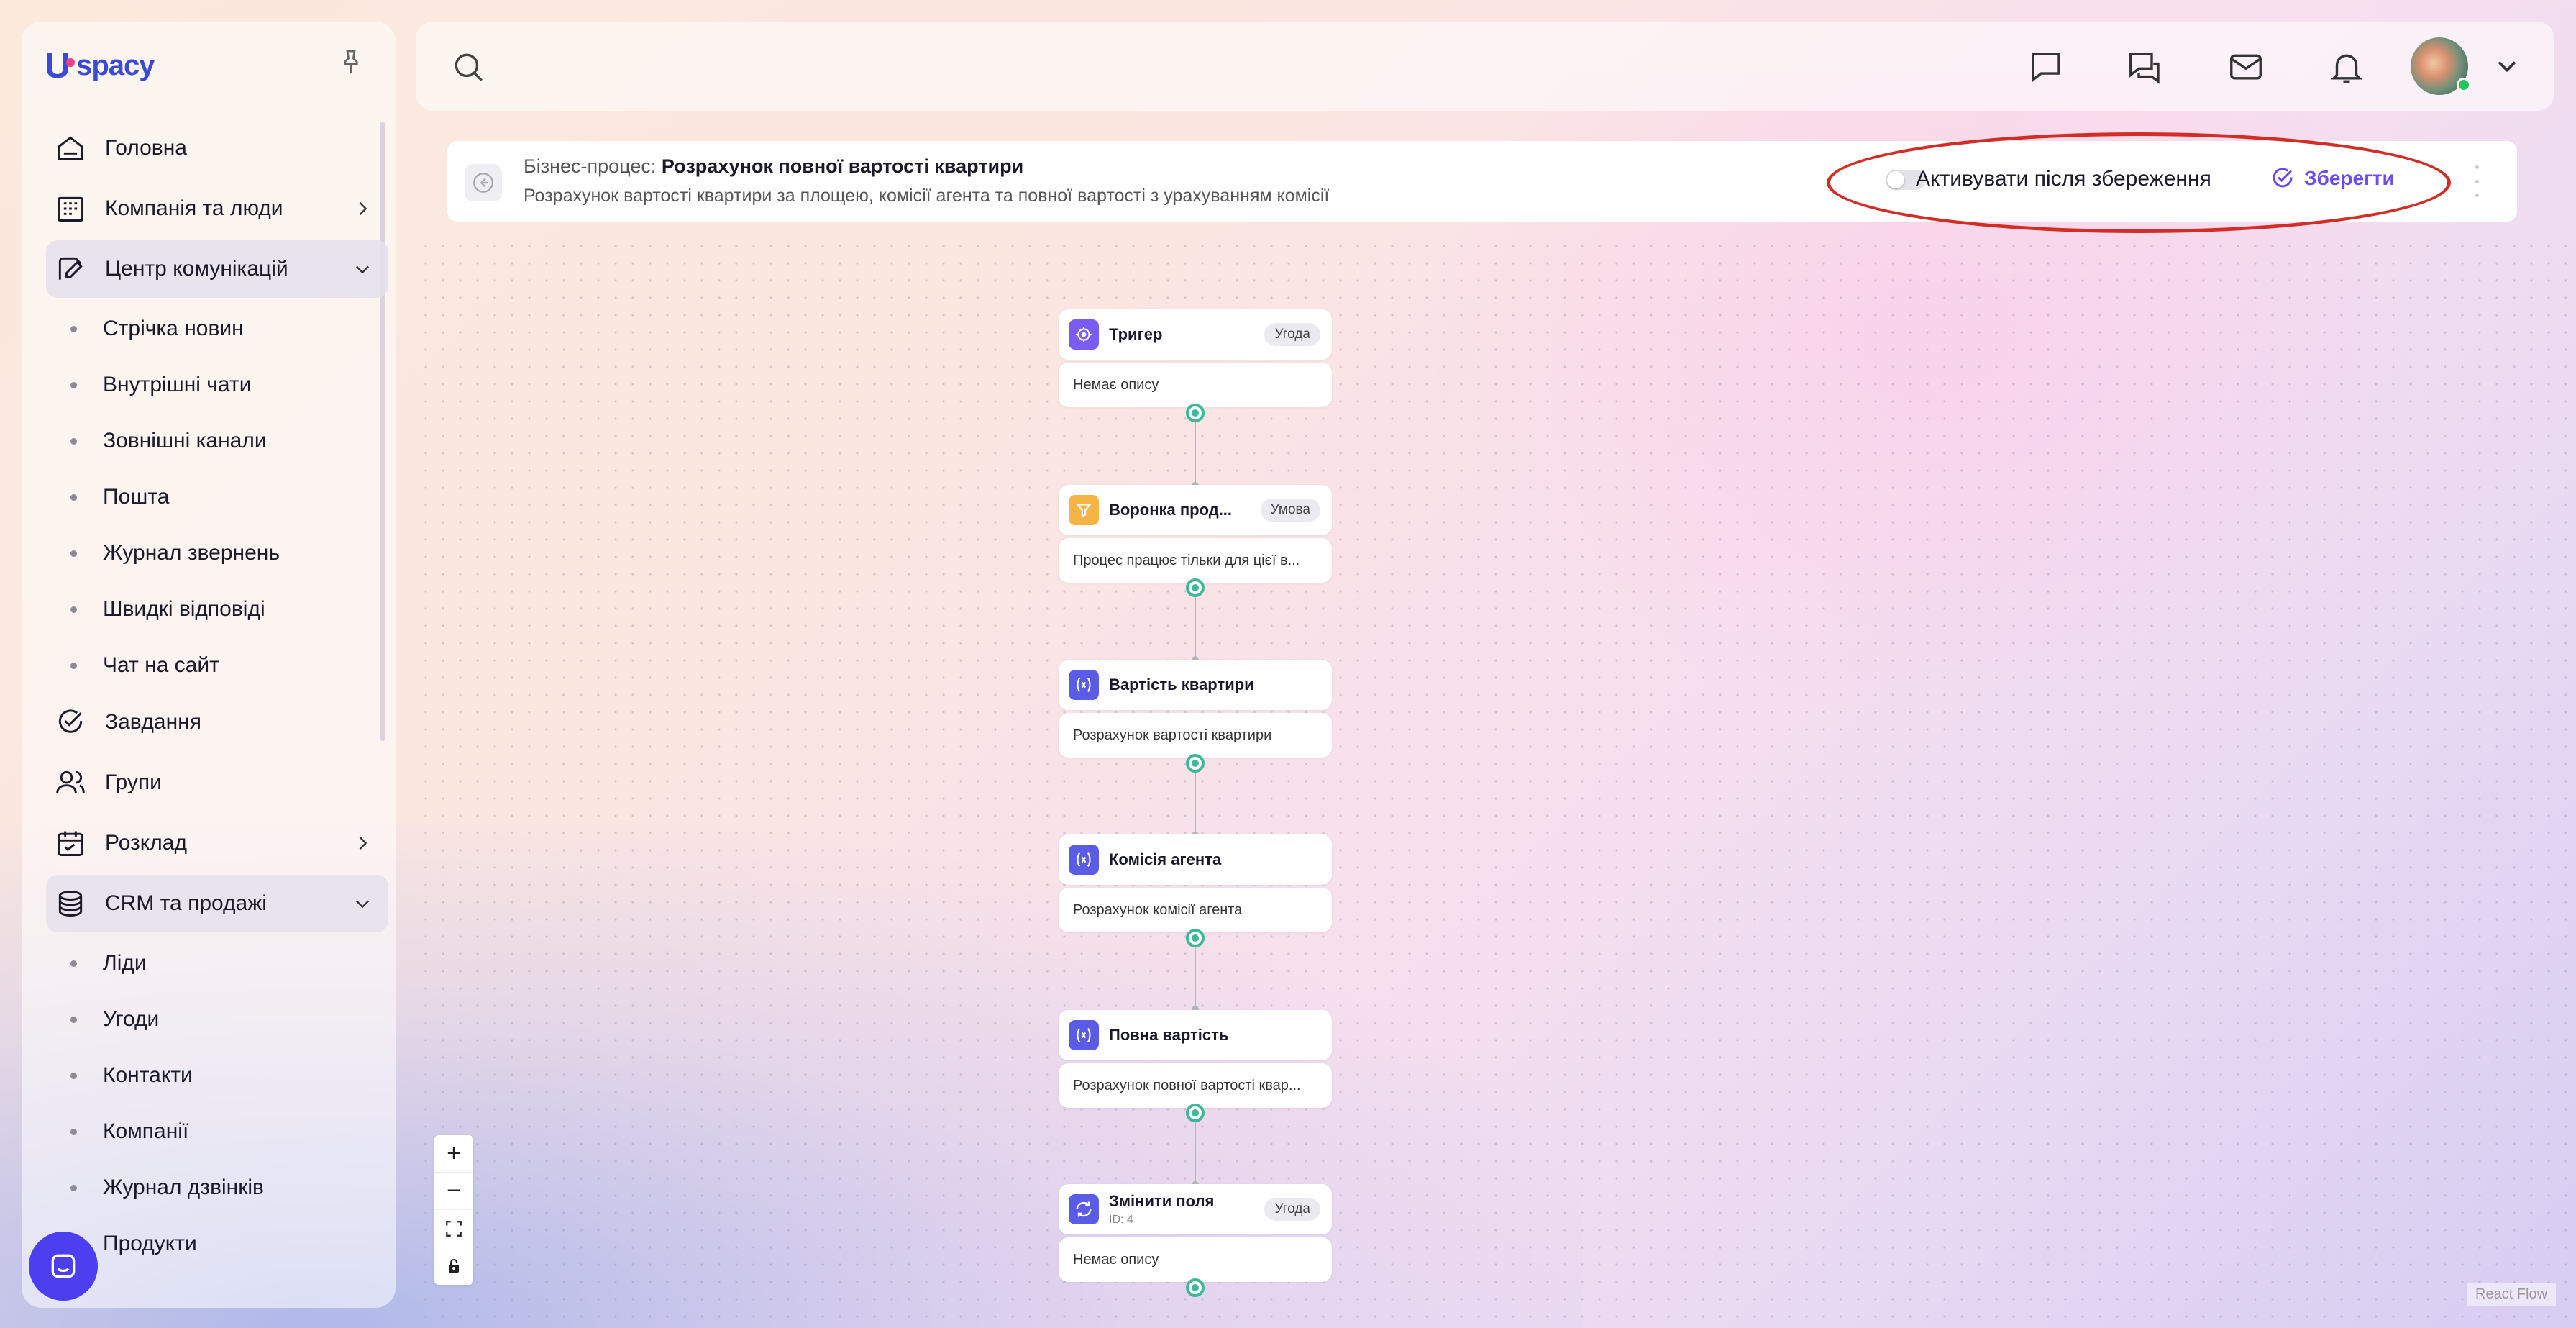 The image size is (2576, 1328). Describe the element at coordinates (146, 843) in the screenshot. I see `sidebar-item-label: Розклад` at that location.